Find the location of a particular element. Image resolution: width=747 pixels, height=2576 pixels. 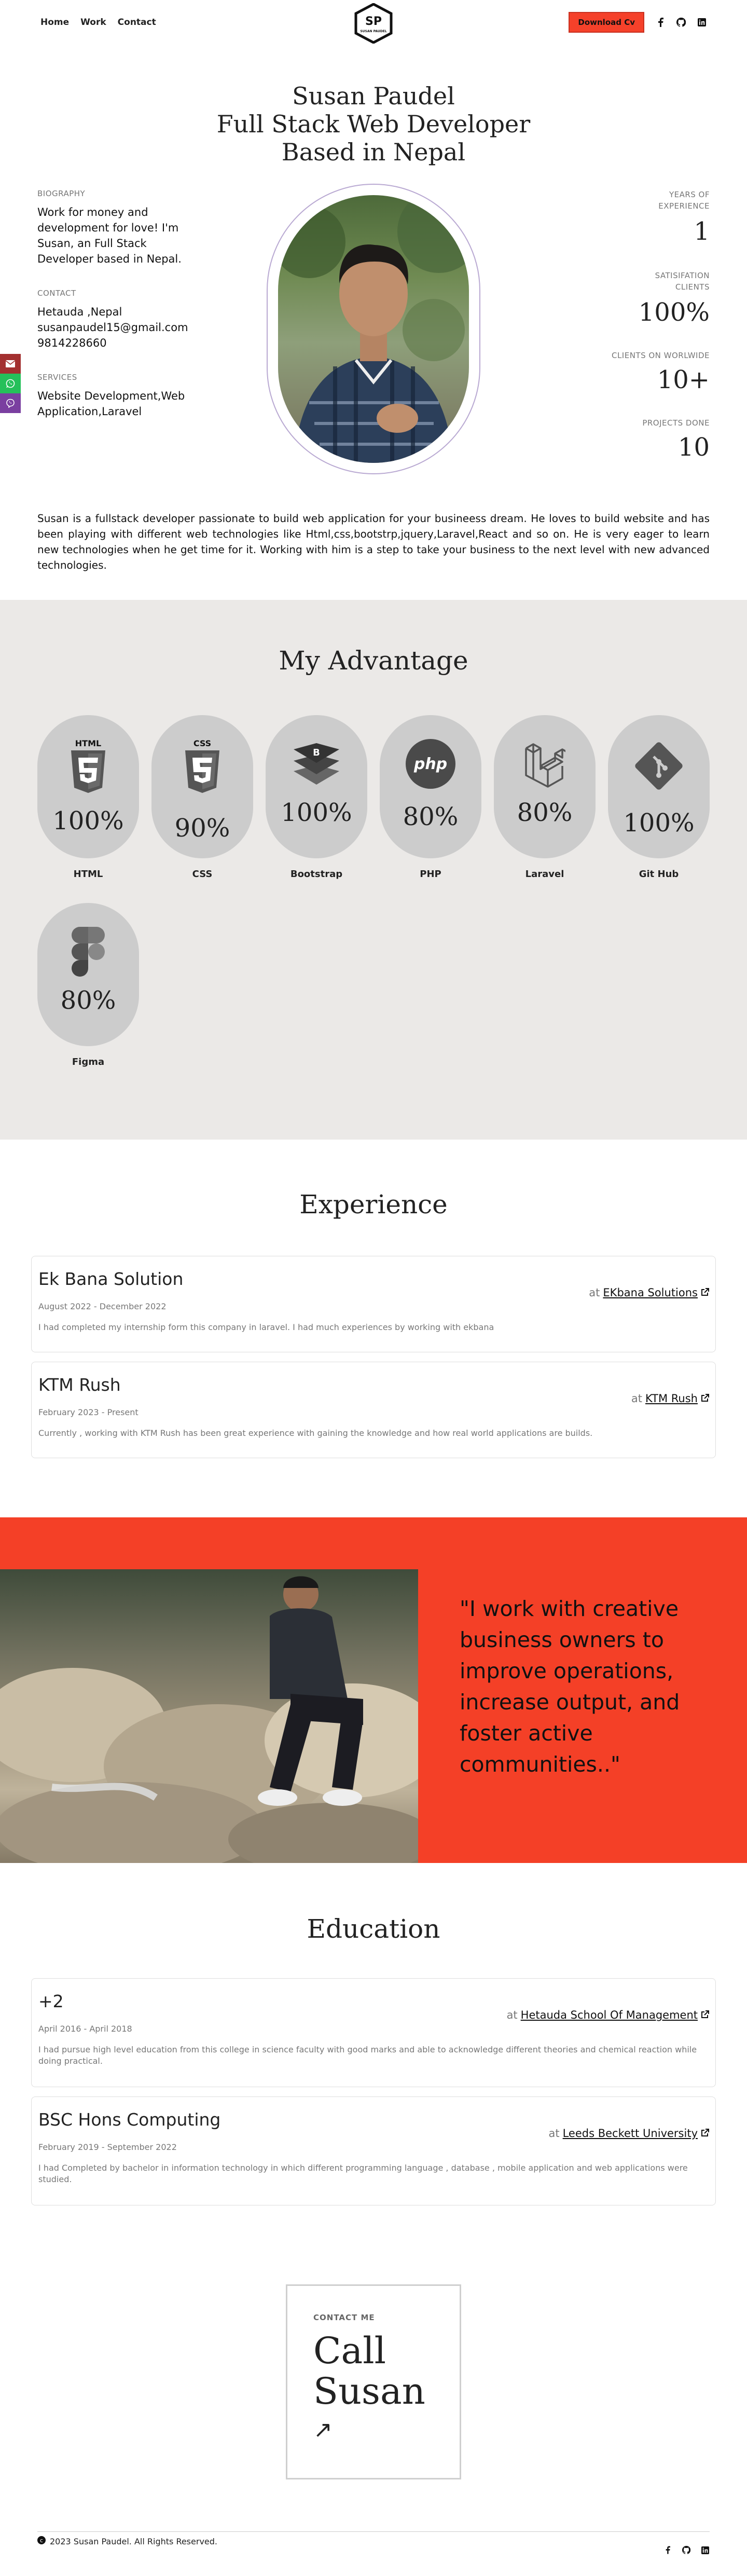

services-label: SERVICES is located at coordinates (57, 377).